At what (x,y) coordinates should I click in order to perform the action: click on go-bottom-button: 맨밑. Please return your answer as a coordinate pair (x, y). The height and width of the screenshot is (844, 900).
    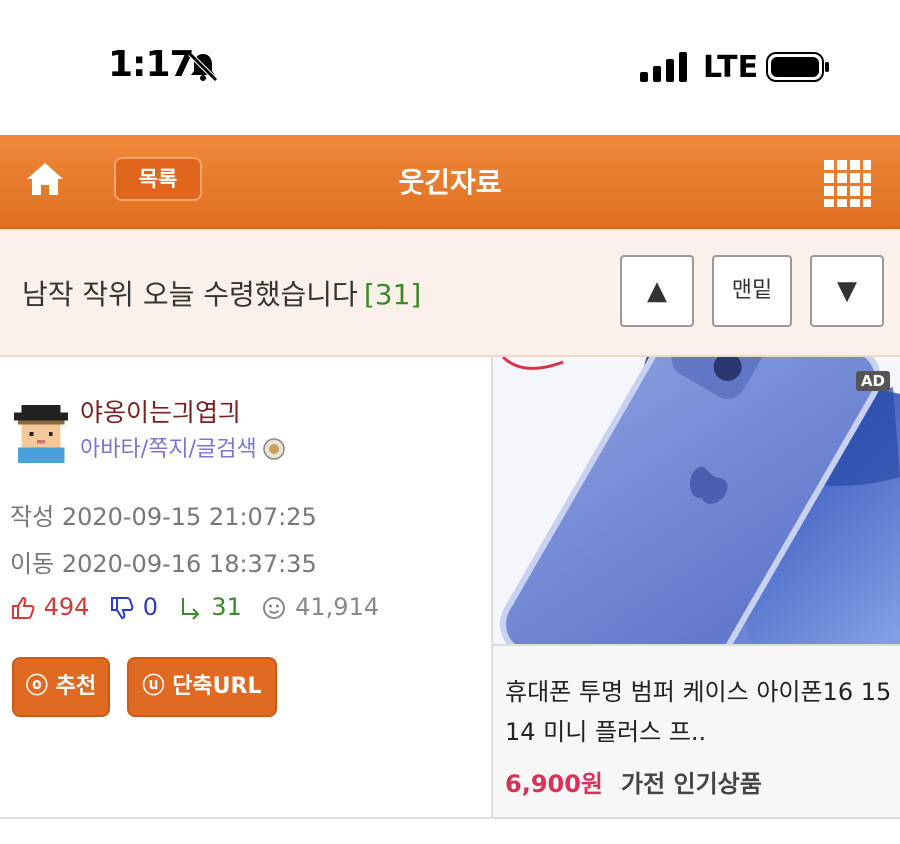
    Looking at the image, I should click on (752, 291).